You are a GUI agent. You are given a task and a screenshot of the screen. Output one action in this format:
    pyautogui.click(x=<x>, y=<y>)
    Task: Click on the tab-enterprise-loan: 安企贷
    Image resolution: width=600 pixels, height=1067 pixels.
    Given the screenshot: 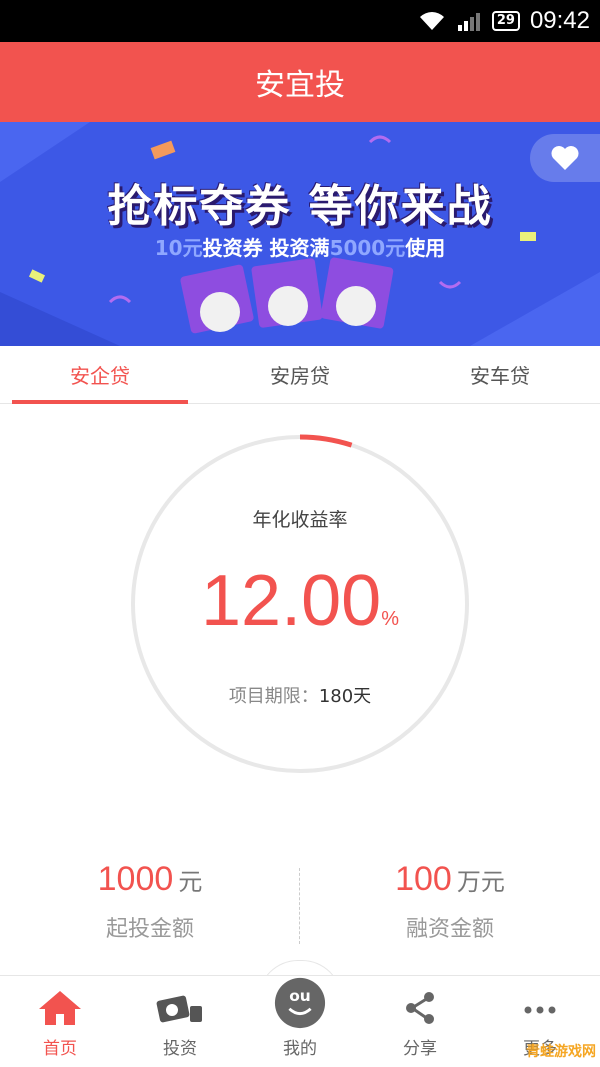 What is the action you would take?
    pyautogui.click(x=100, y=375)
    